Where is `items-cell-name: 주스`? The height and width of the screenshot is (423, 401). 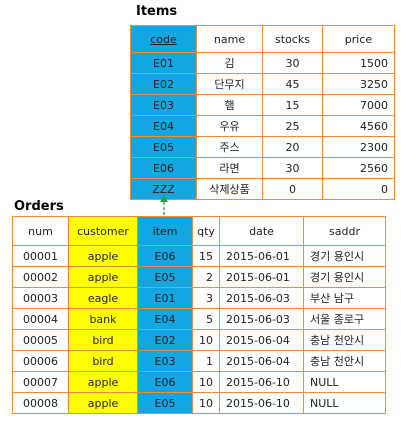 items-cell-name: 주스 is located at coordinates (229, 147).